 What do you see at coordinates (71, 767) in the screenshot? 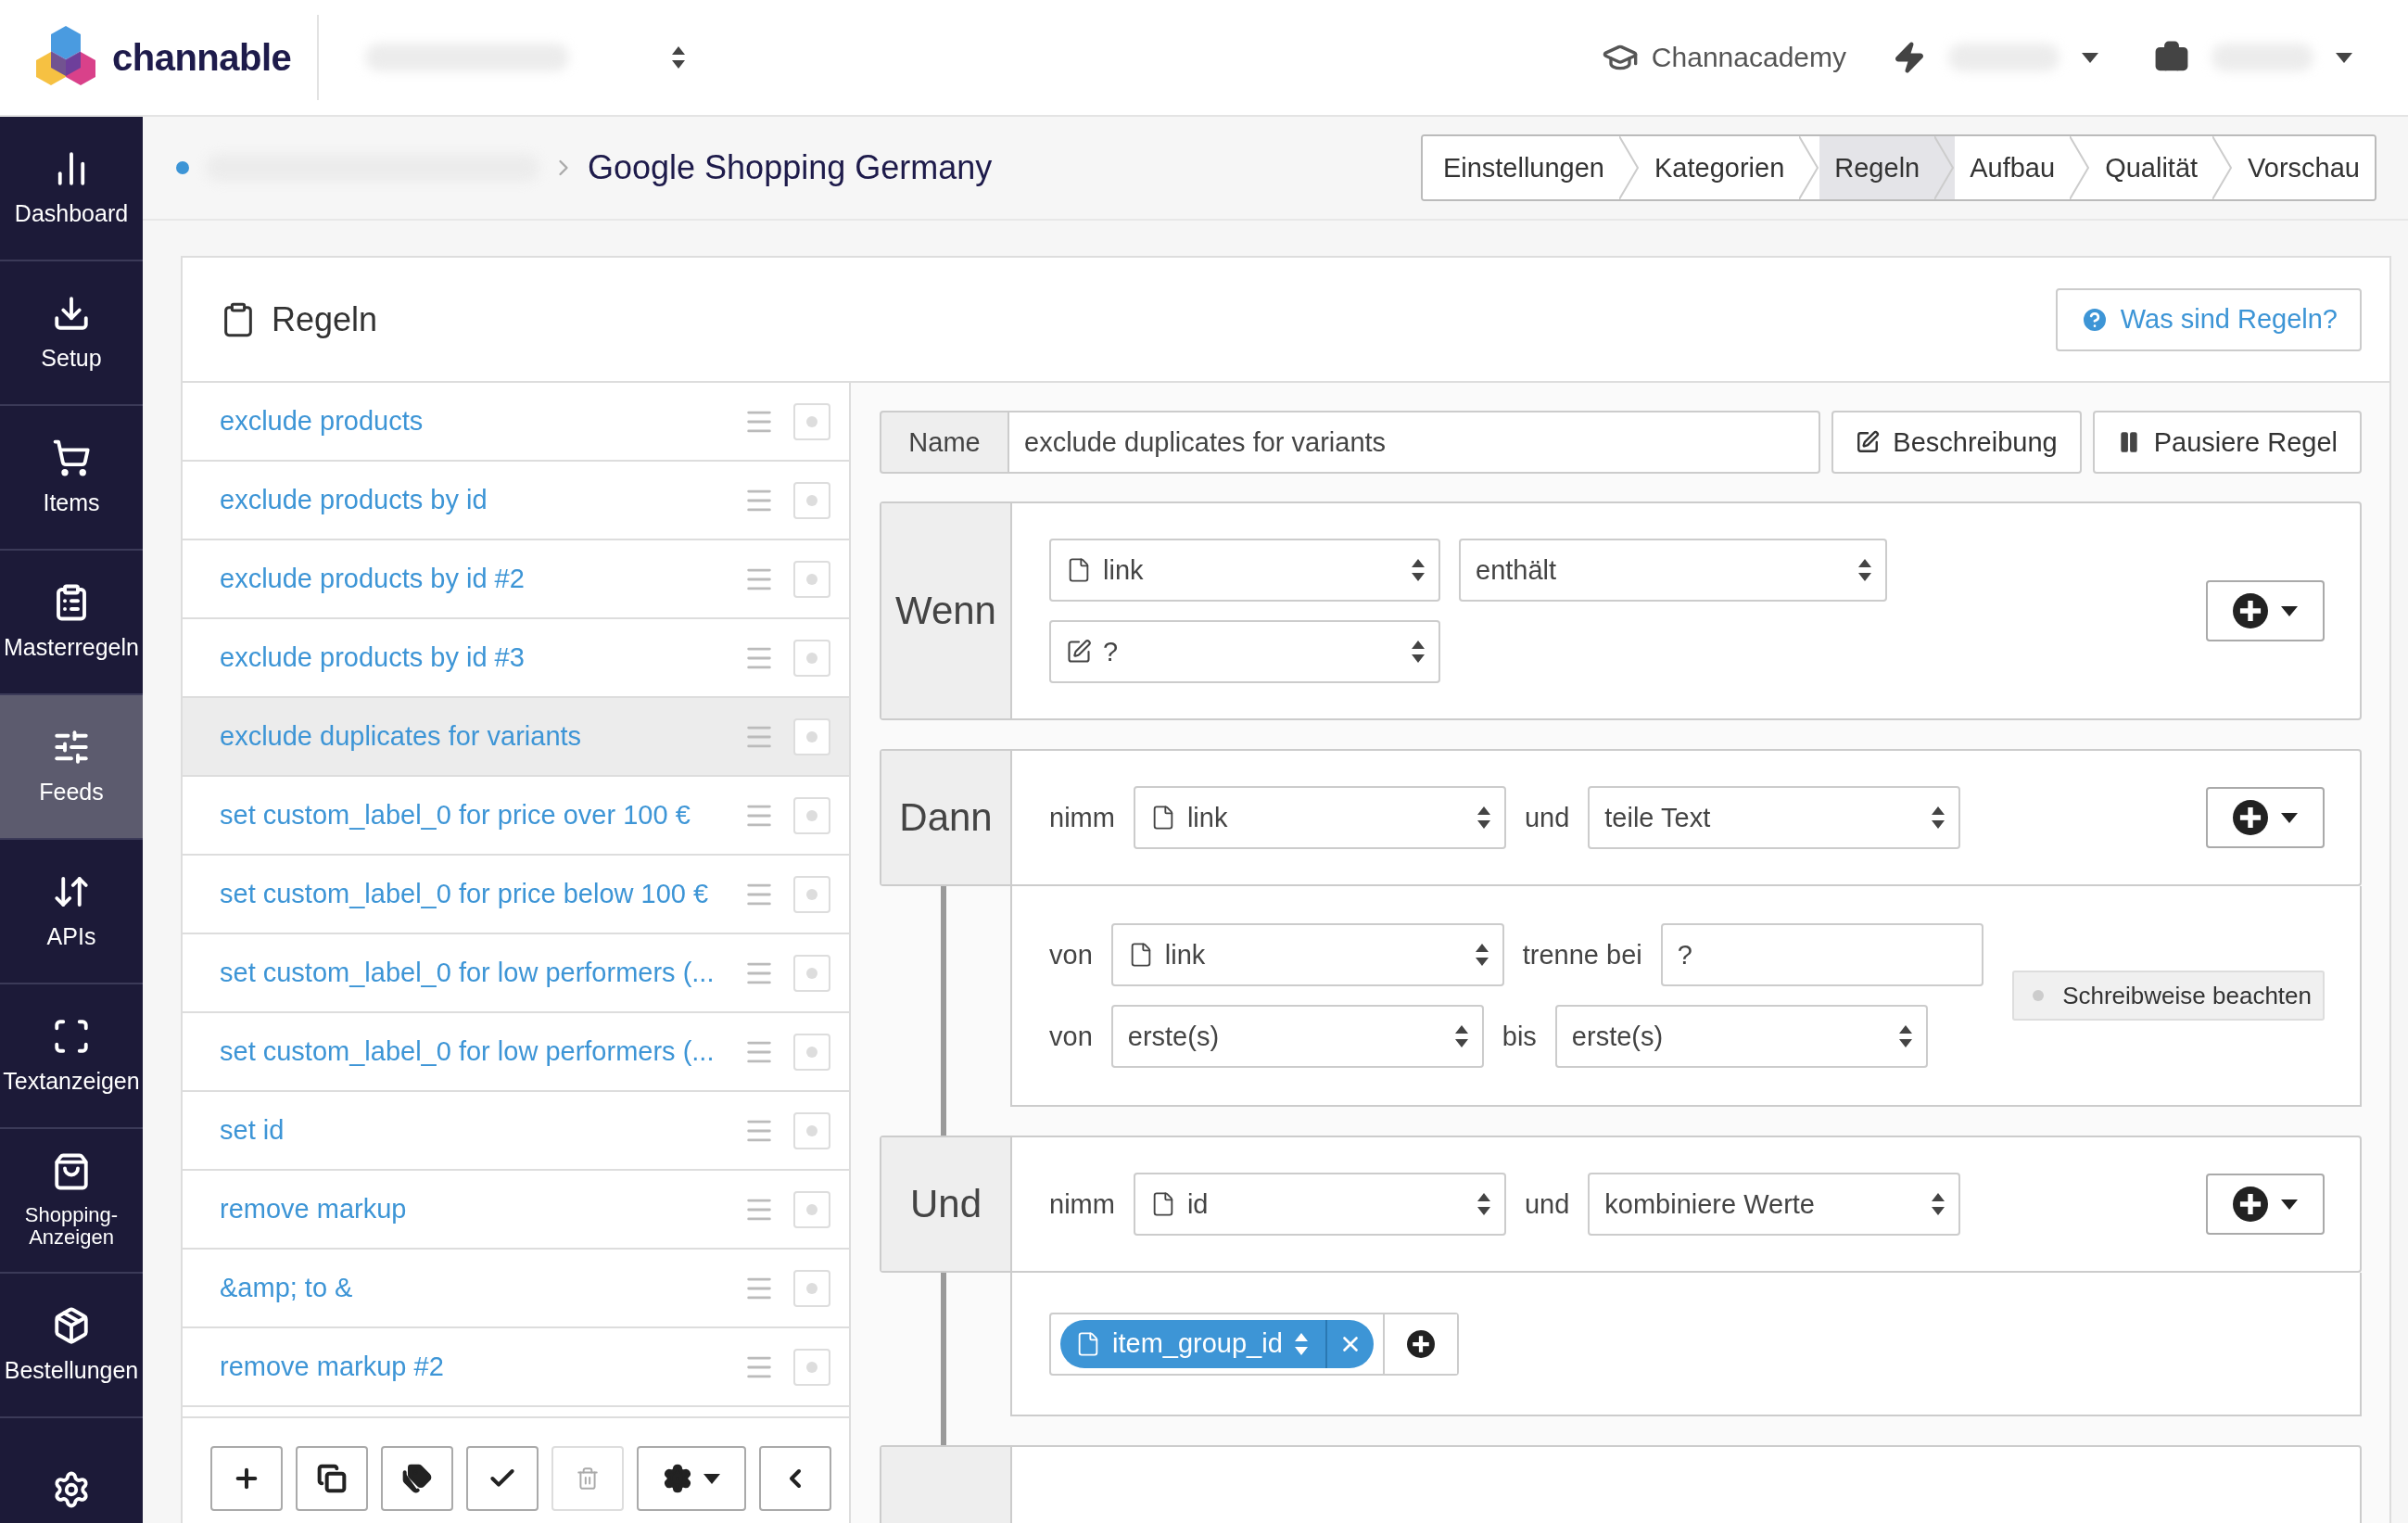
I see `sidebar-item: Feeds` at bounding box center [71, 767].